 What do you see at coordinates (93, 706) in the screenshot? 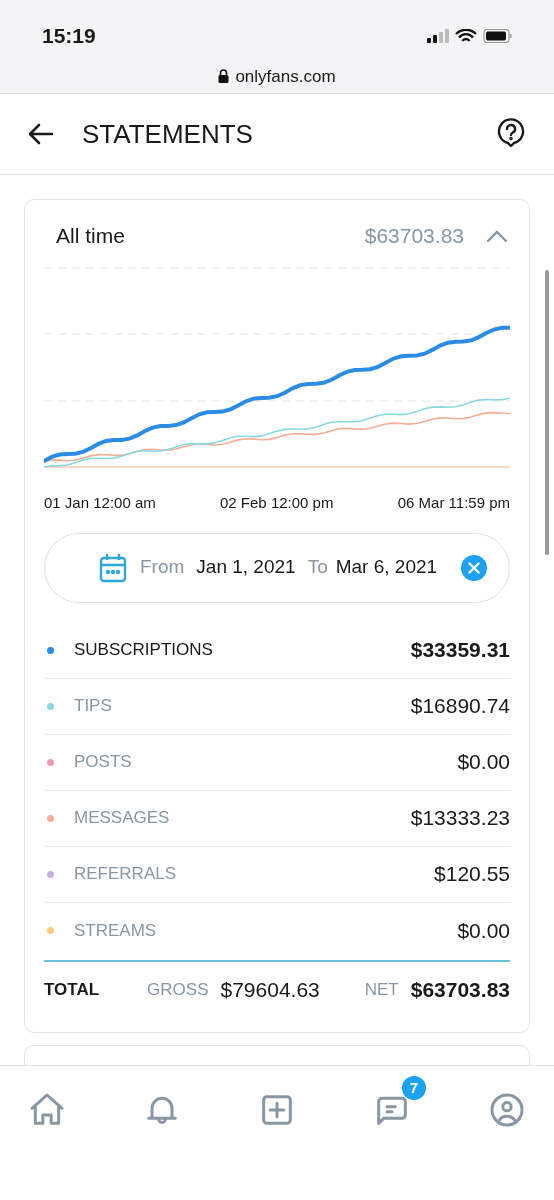
I see `category-name: TIPS` at bounding box center [93, 706].